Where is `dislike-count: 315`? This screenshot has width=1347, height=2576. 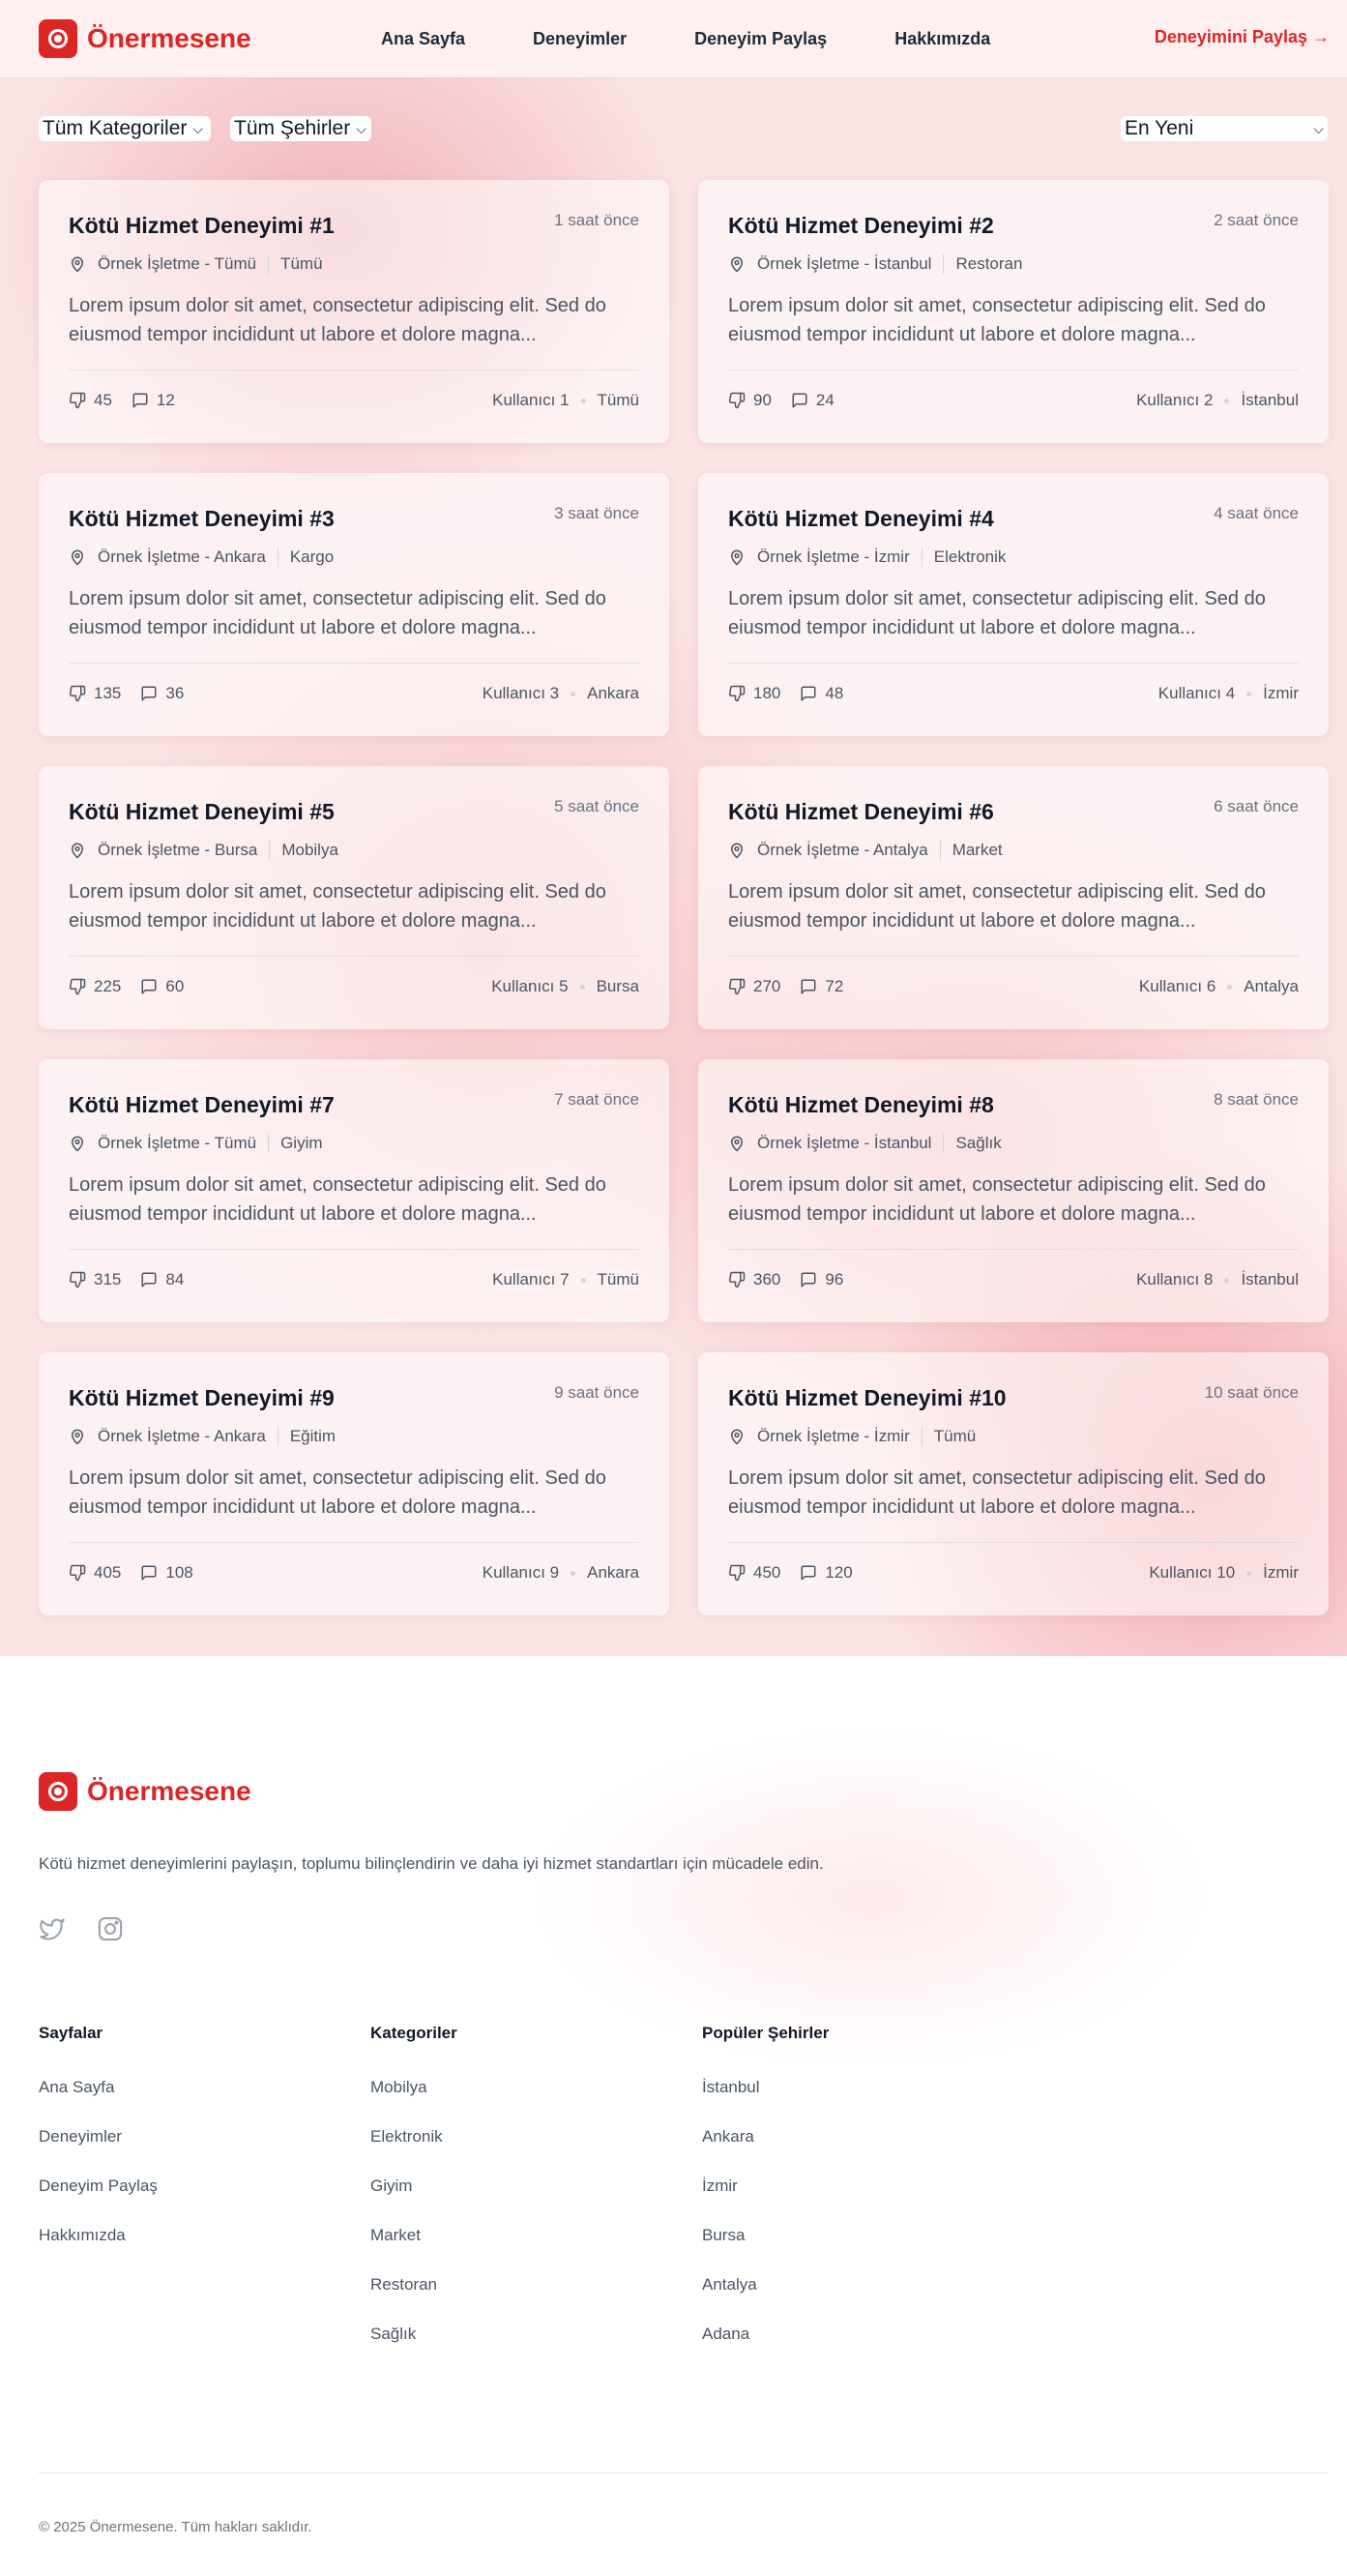
dislike-count: 315 is located at coordinates (95, 1279).